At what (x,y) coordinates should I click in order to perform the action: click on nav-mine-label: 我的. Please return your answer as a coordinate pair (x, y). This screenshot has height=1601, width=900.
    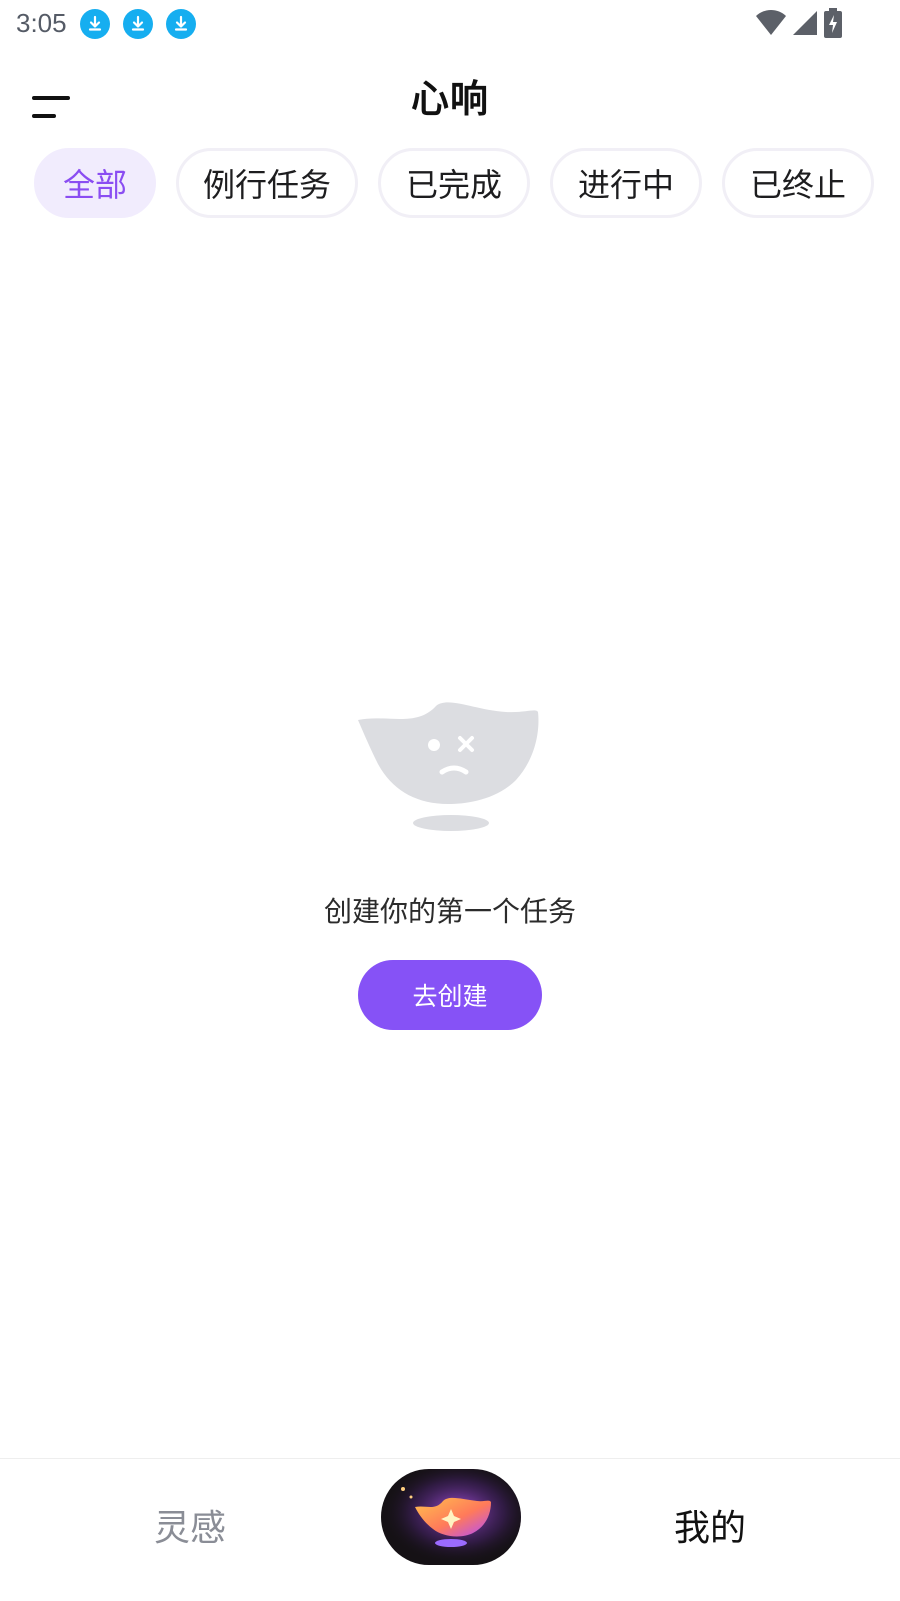
    Looking at the image, I should click on (710, 1528).